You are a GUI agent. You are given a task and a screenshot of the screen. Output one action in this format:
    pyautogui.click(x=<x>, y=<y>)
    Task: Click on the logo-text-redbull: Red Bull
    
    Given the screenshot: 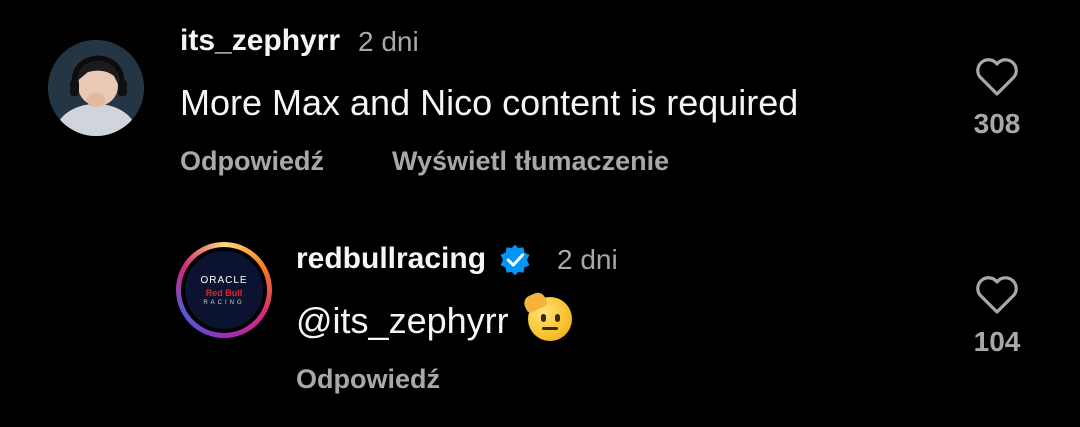 What is the action you would take?
    pyautogui.click(x=224, y=292)
    